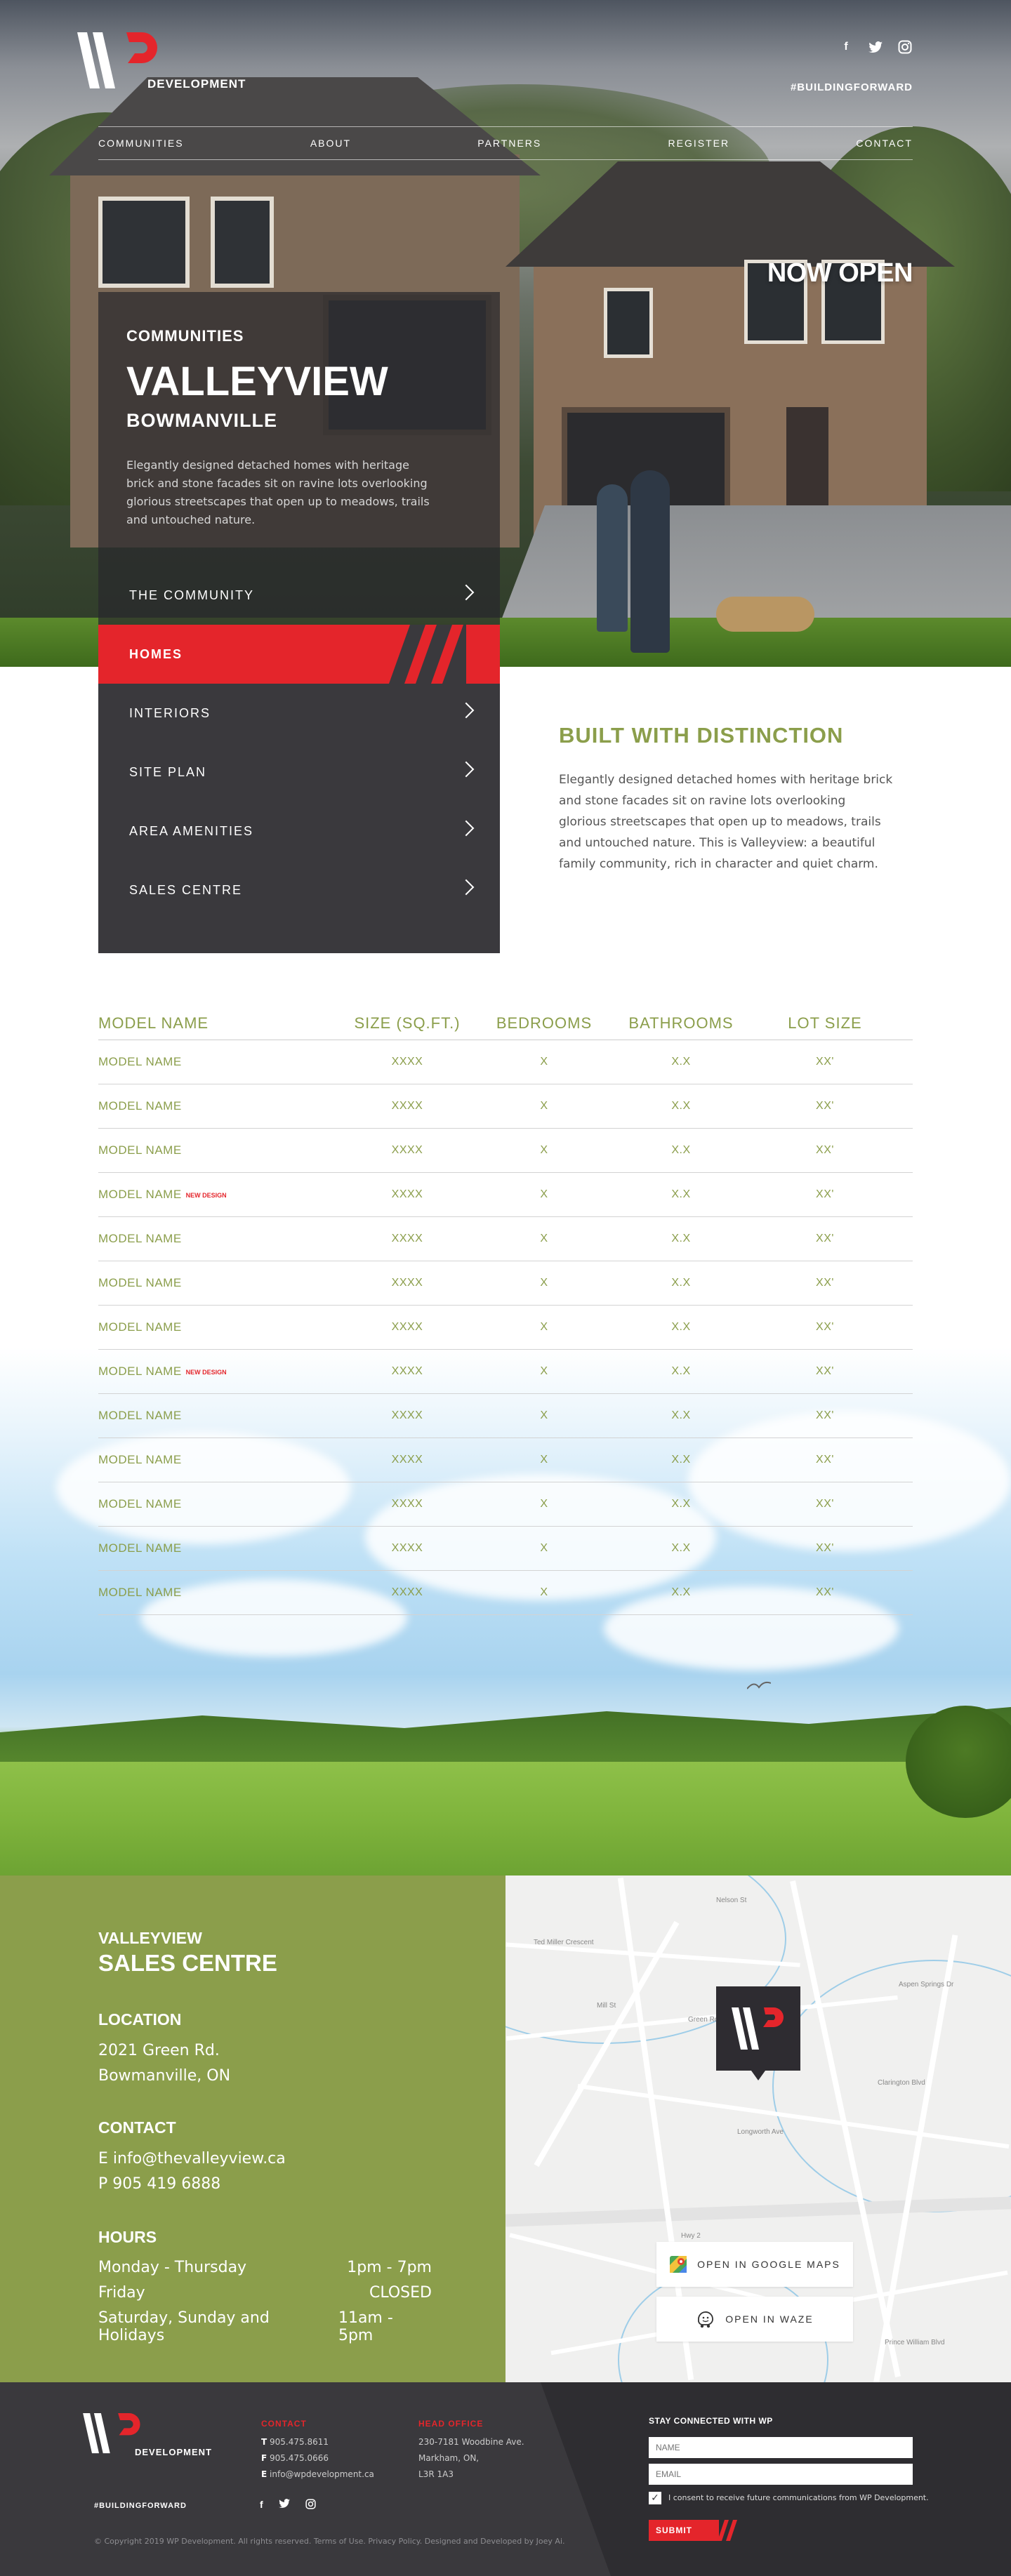 The width and height of the screenshot is (1011, 2576). I want to click on footer-logo-wordmark: DEVELOPMENT, so click(173, 2452).